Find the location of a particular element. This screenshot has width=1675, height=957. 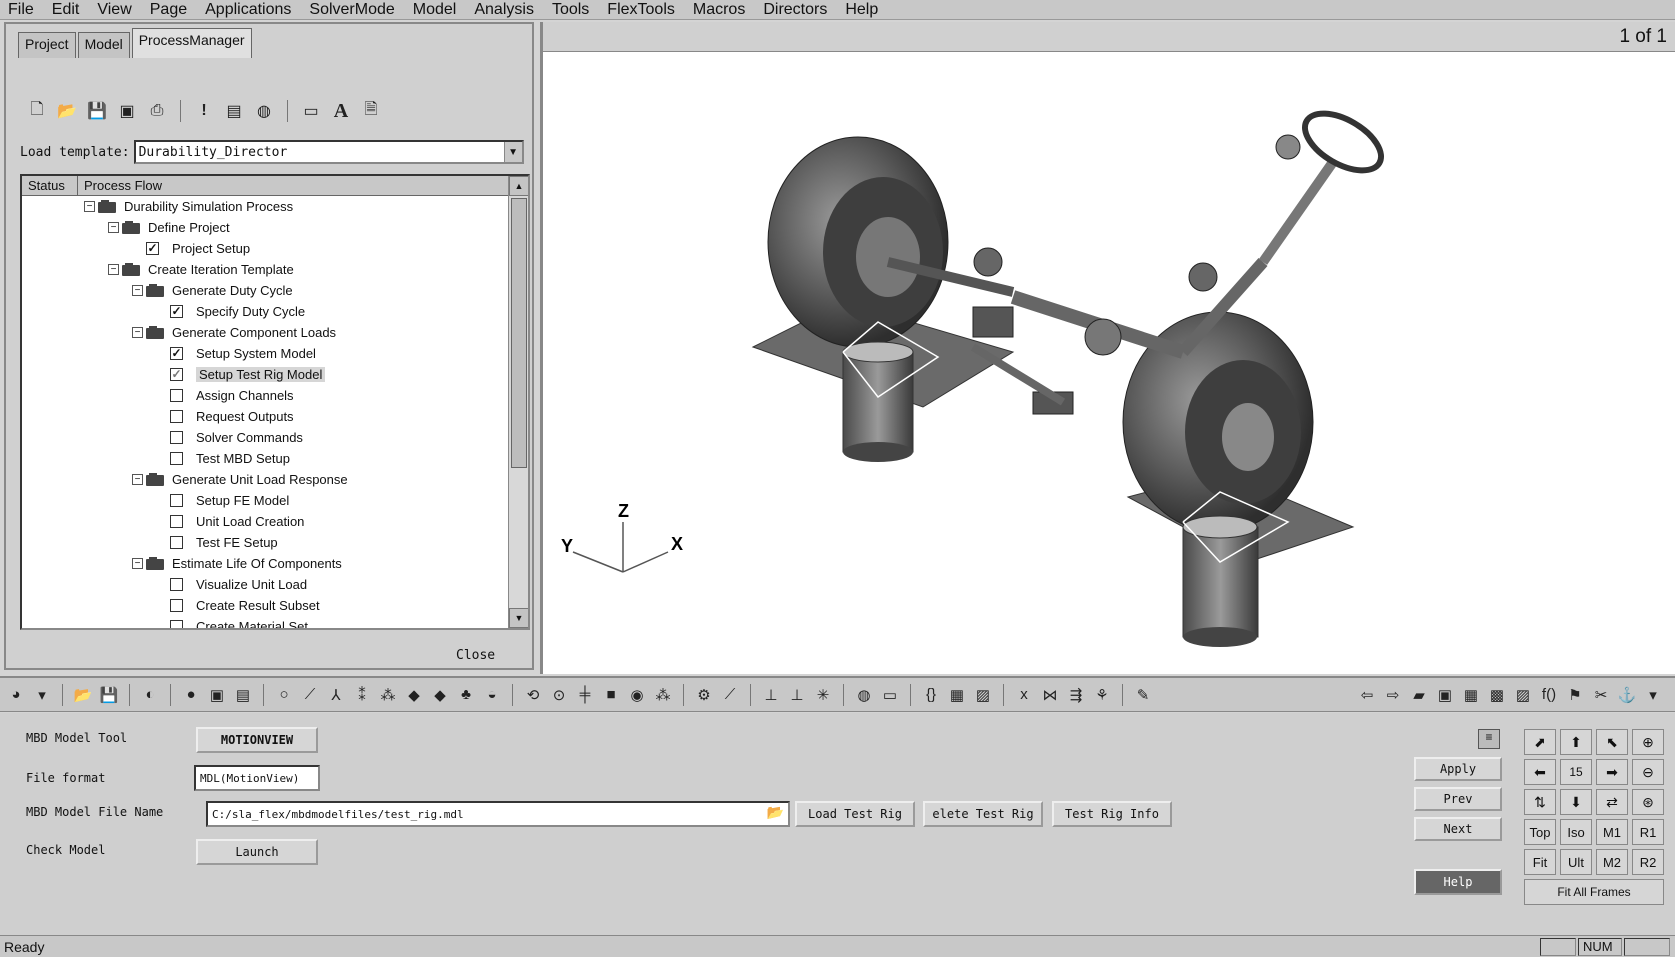

tab-model: Model is located at coordinates (103, 45).